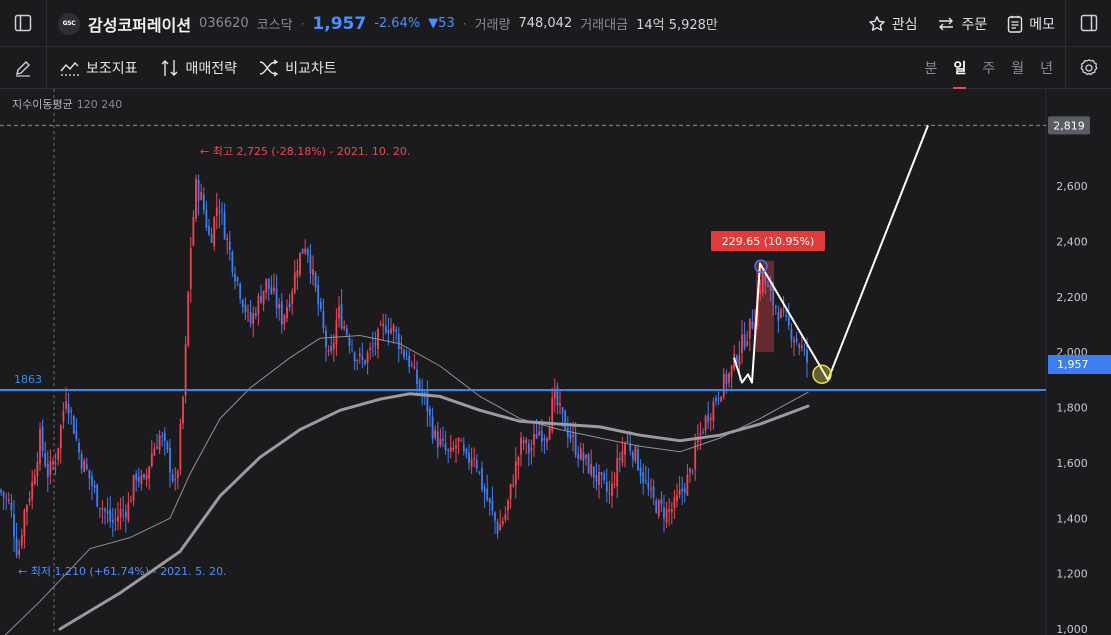 The image size is (1111, 635). What do you see at coordinates (904, 24) in the screenshot?
I see `watchlist-label: 관심` at bounding box center [904, 24].